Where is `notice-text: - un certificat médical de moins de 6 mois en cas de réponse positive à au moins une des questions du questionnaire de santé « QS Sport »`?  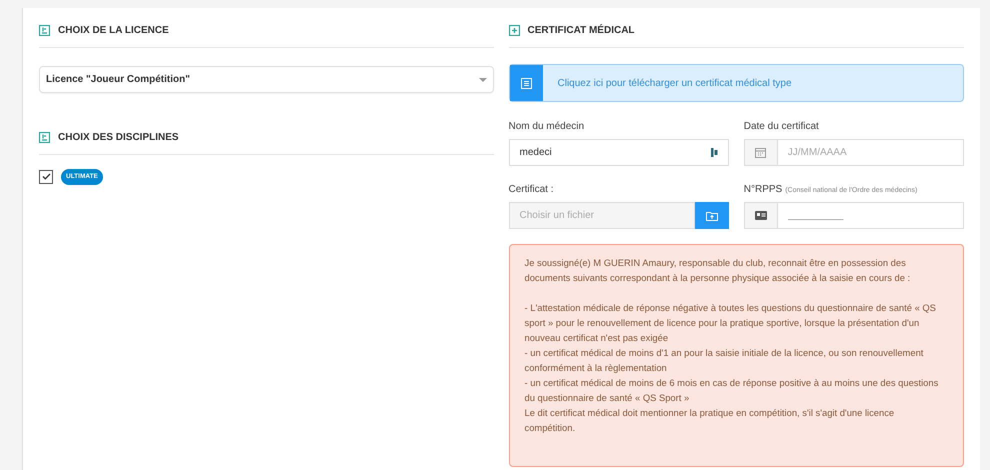
notice-text: - un certificat médical de moins de 6 mois en cas de réponse positive à au moins une des questions du questionnaire de santé « QS Sport » is located at coordinates (732, 390).